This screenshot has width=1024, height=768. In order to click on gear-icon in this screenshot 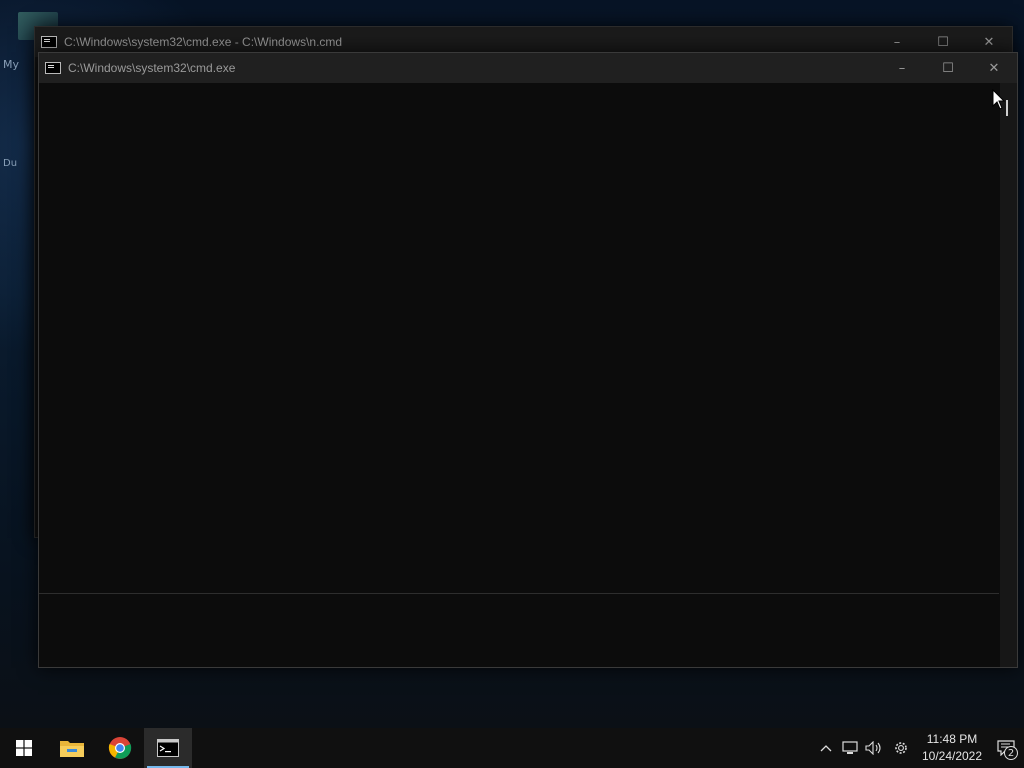, I will do `click(901, 748)`.